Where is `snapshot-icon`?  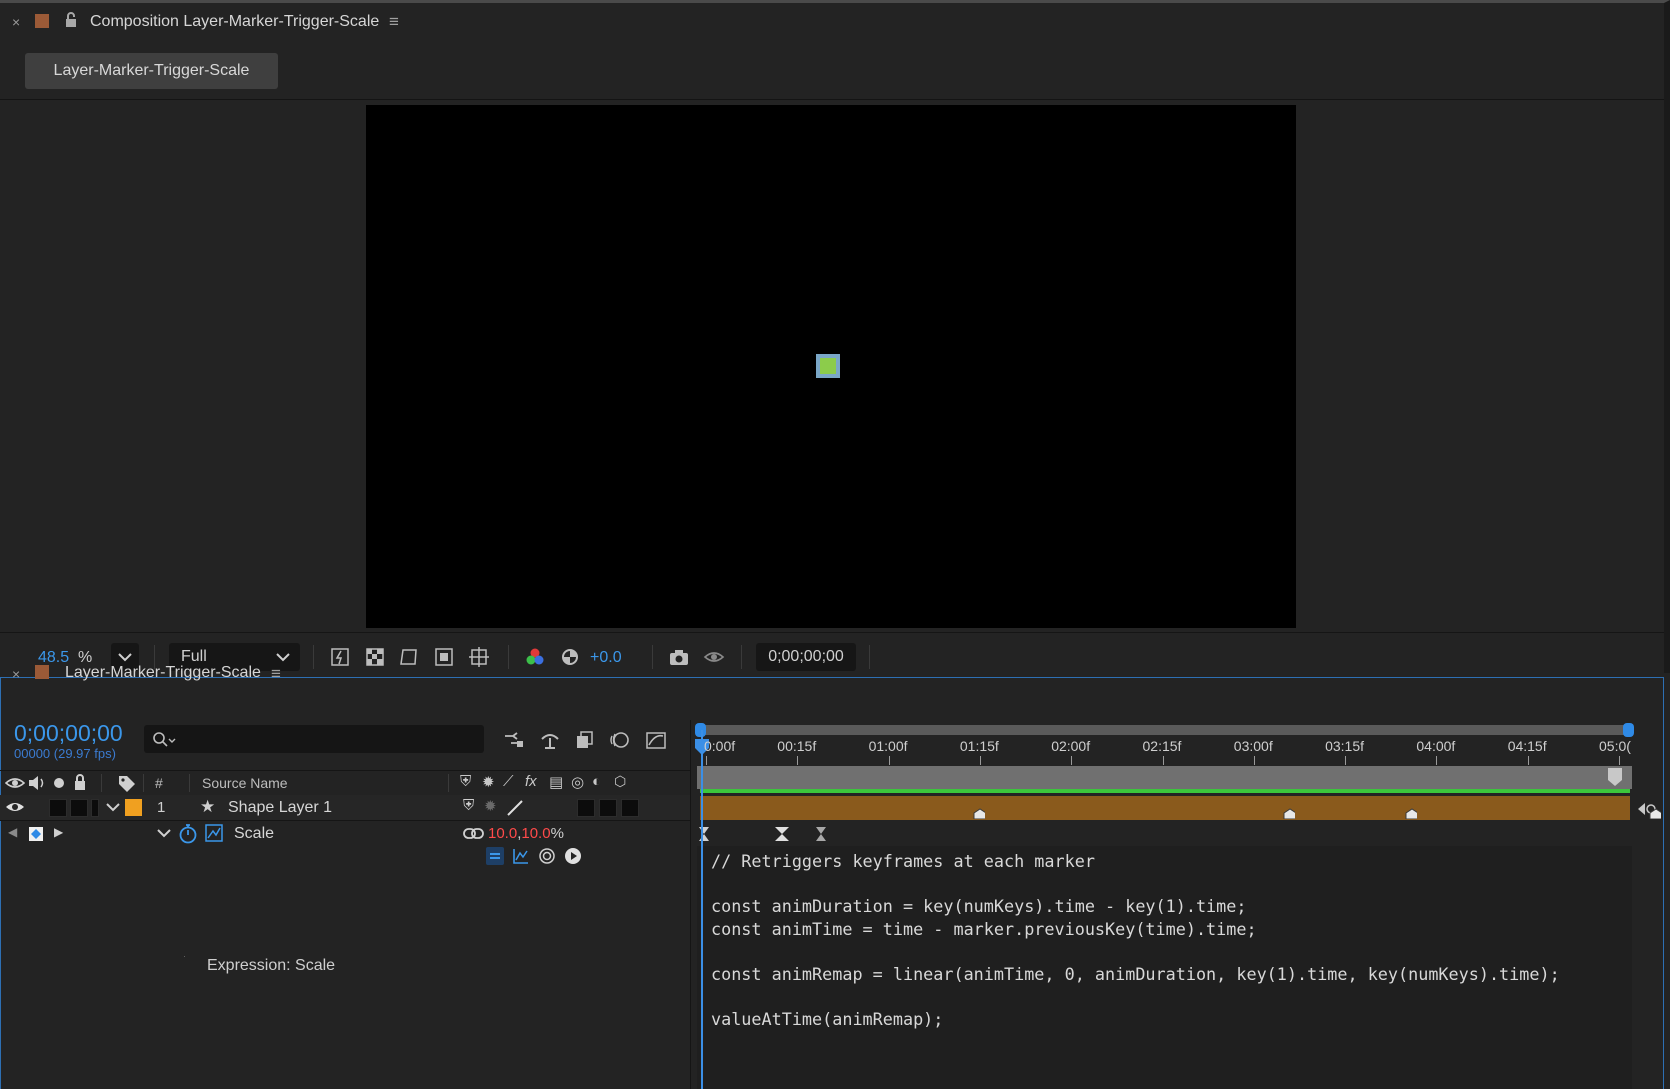
snapshot-icon is located at coordinates (679, 657).